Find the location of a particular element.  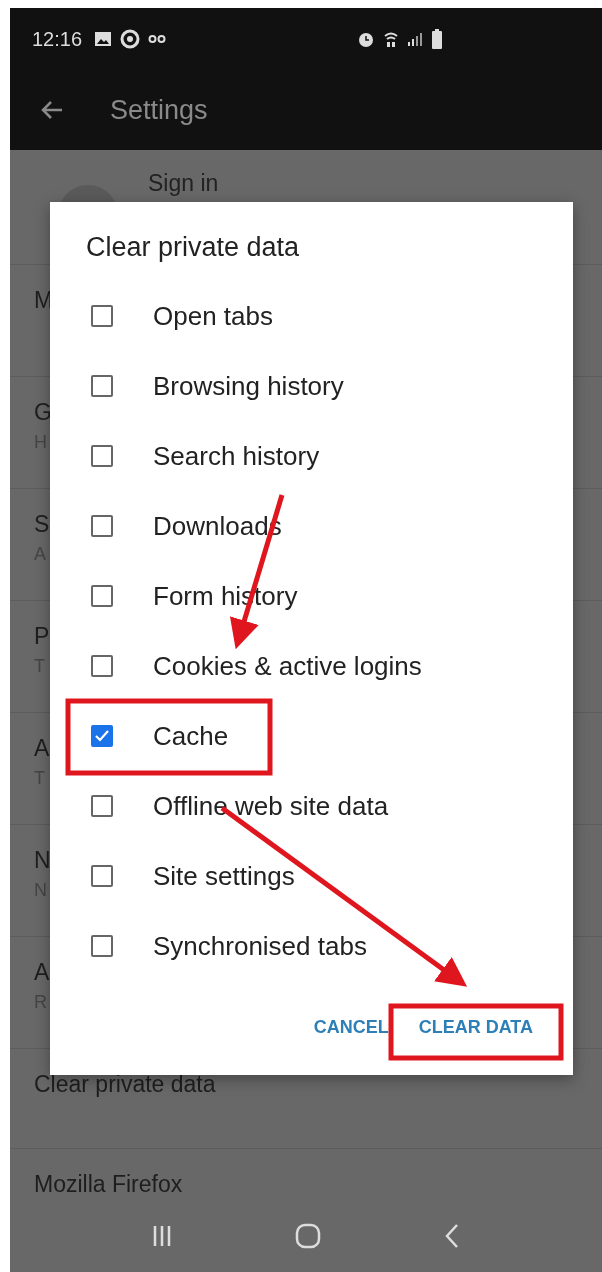

setting-title: P is located at coordinates (42, 636).